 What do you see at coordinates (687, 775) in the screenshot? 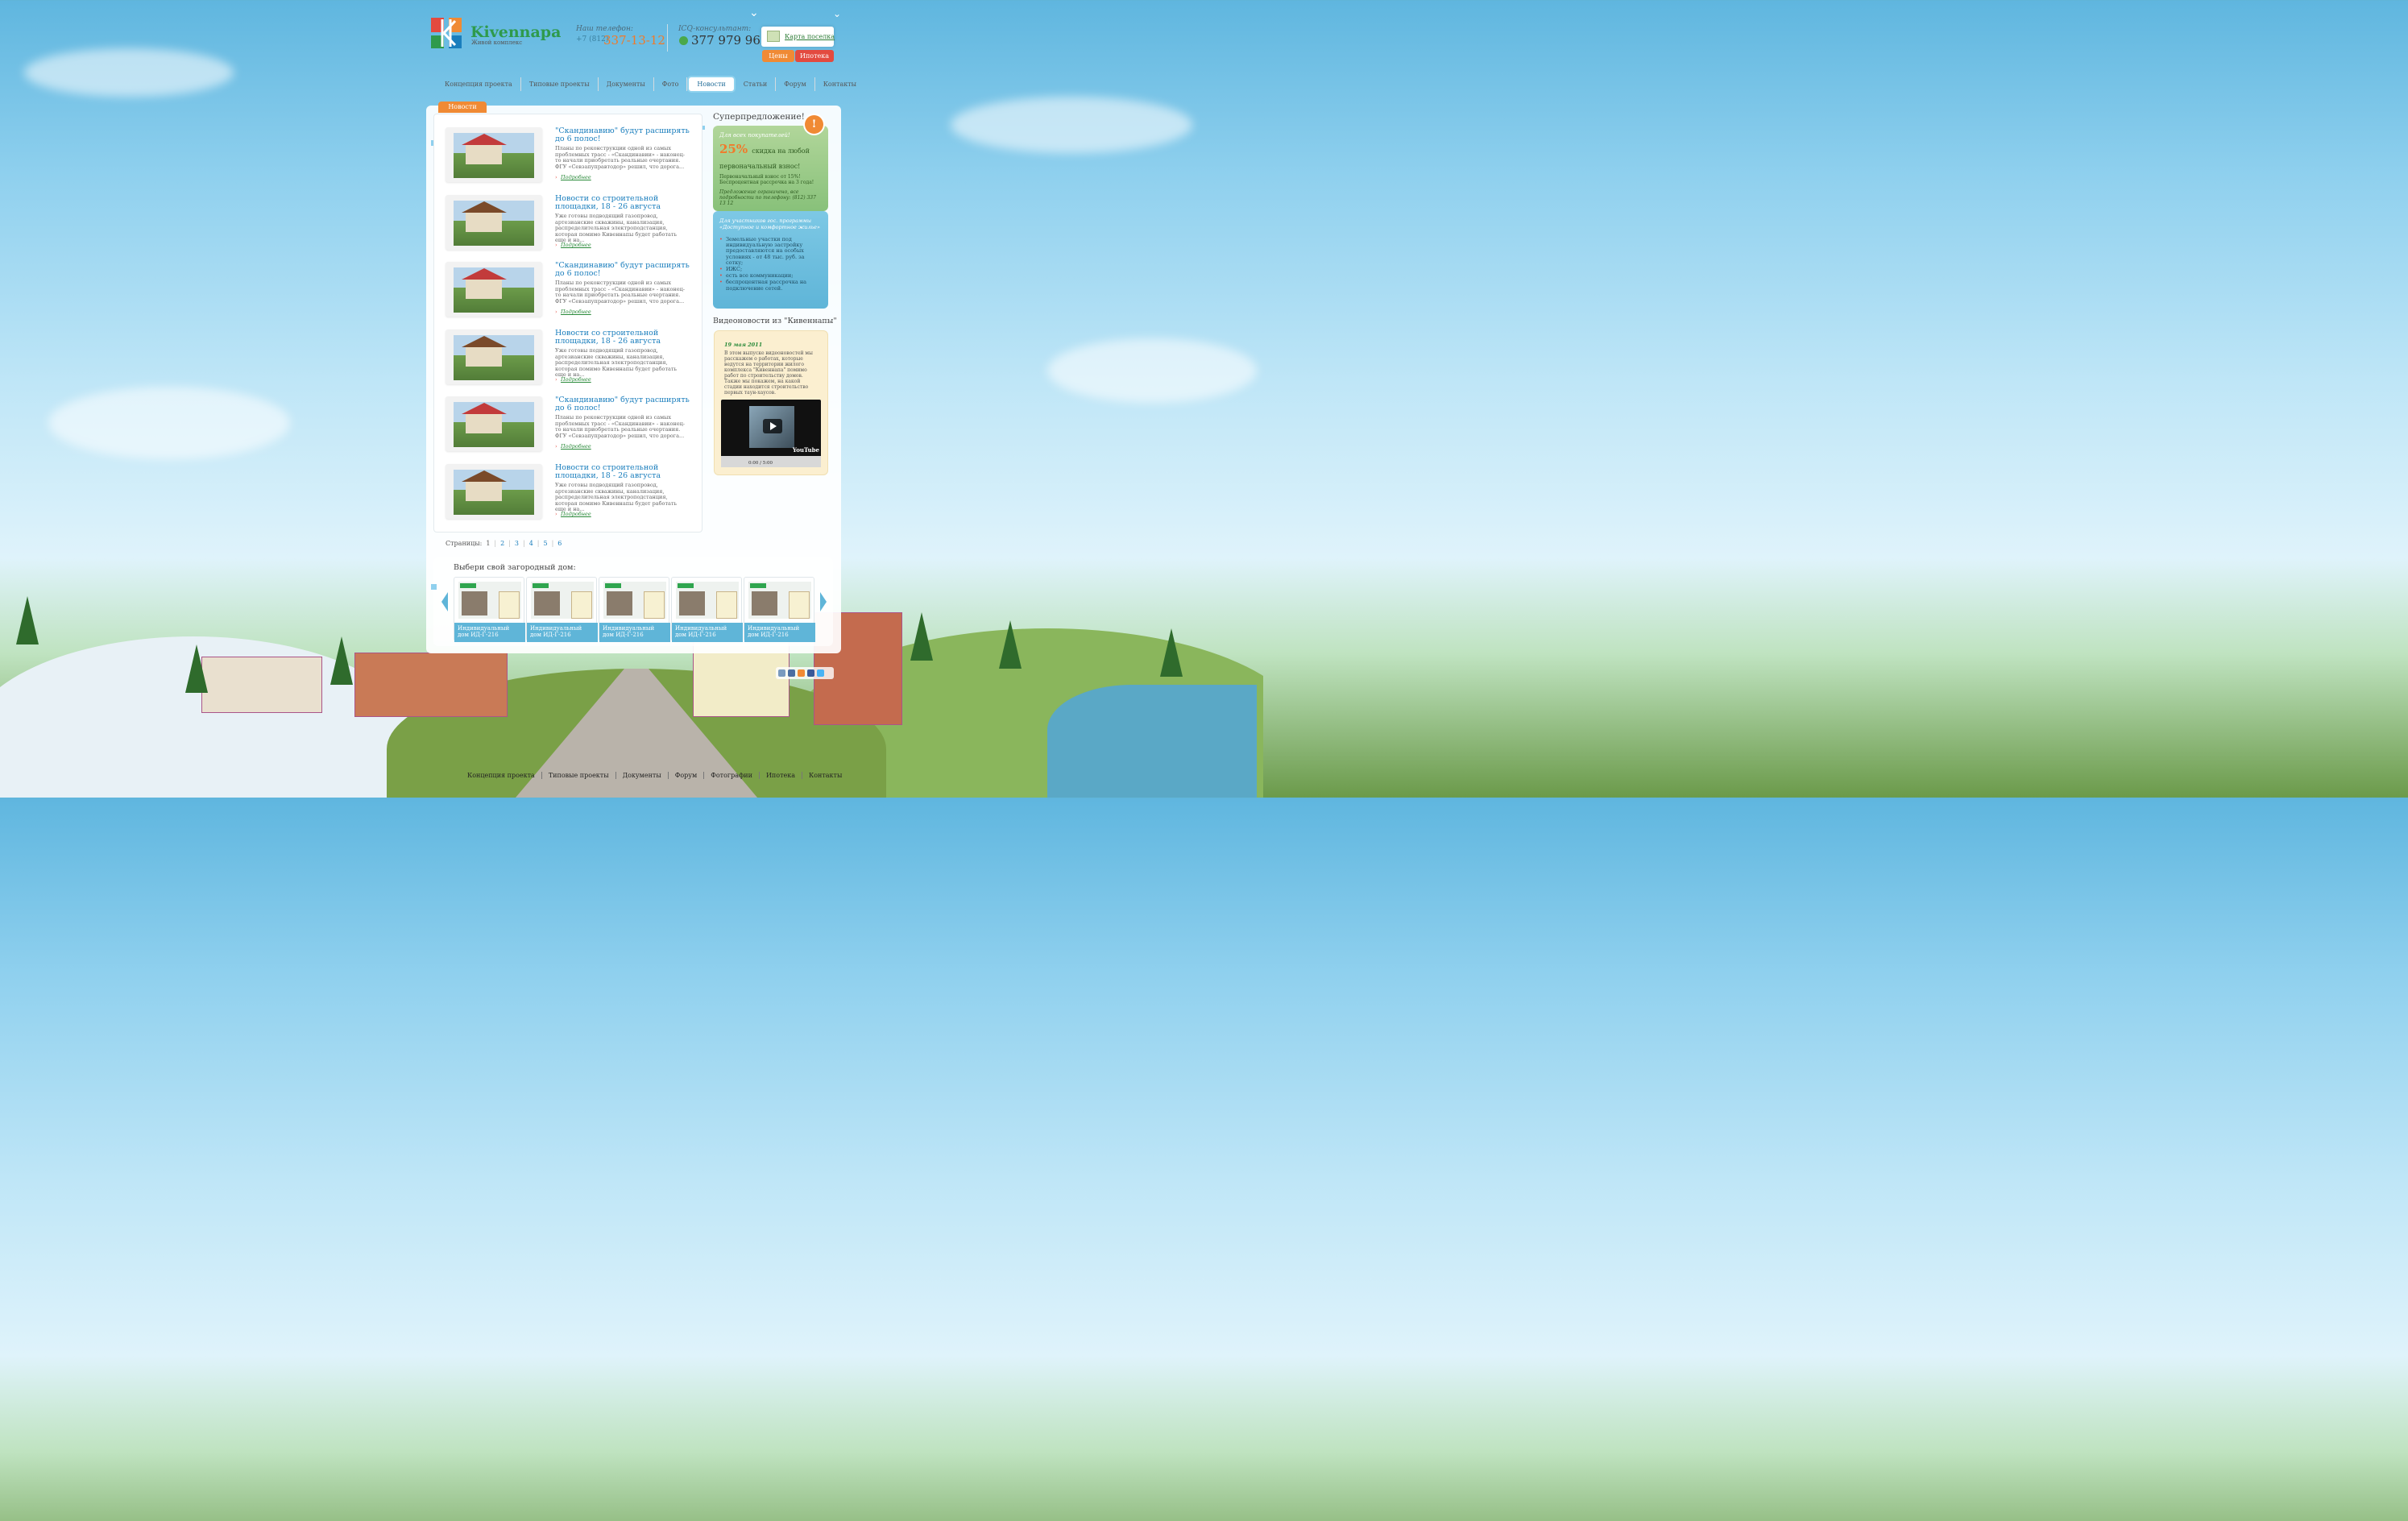
I see `footer-link-forum: Форум` at bounding box center [687, 775].